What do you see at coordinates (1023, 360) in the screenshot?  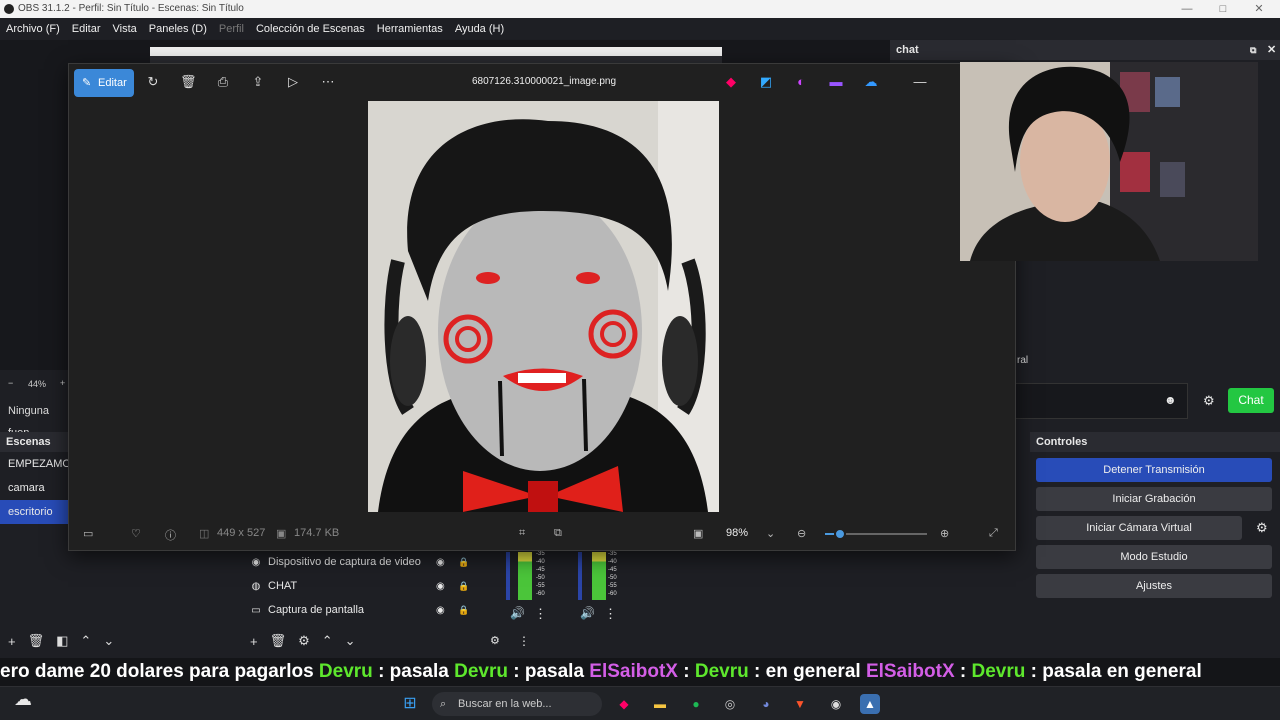 I see `chat-partial-text: ral` at bounding box center [1023, 360].